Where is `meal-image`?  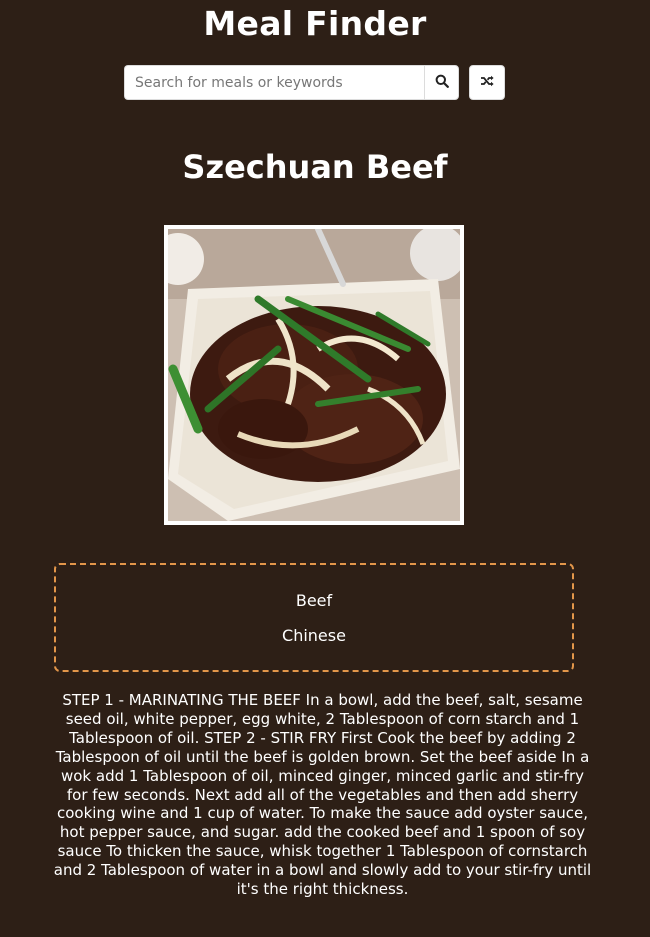 meal-image is located at coordinates (314, 375).